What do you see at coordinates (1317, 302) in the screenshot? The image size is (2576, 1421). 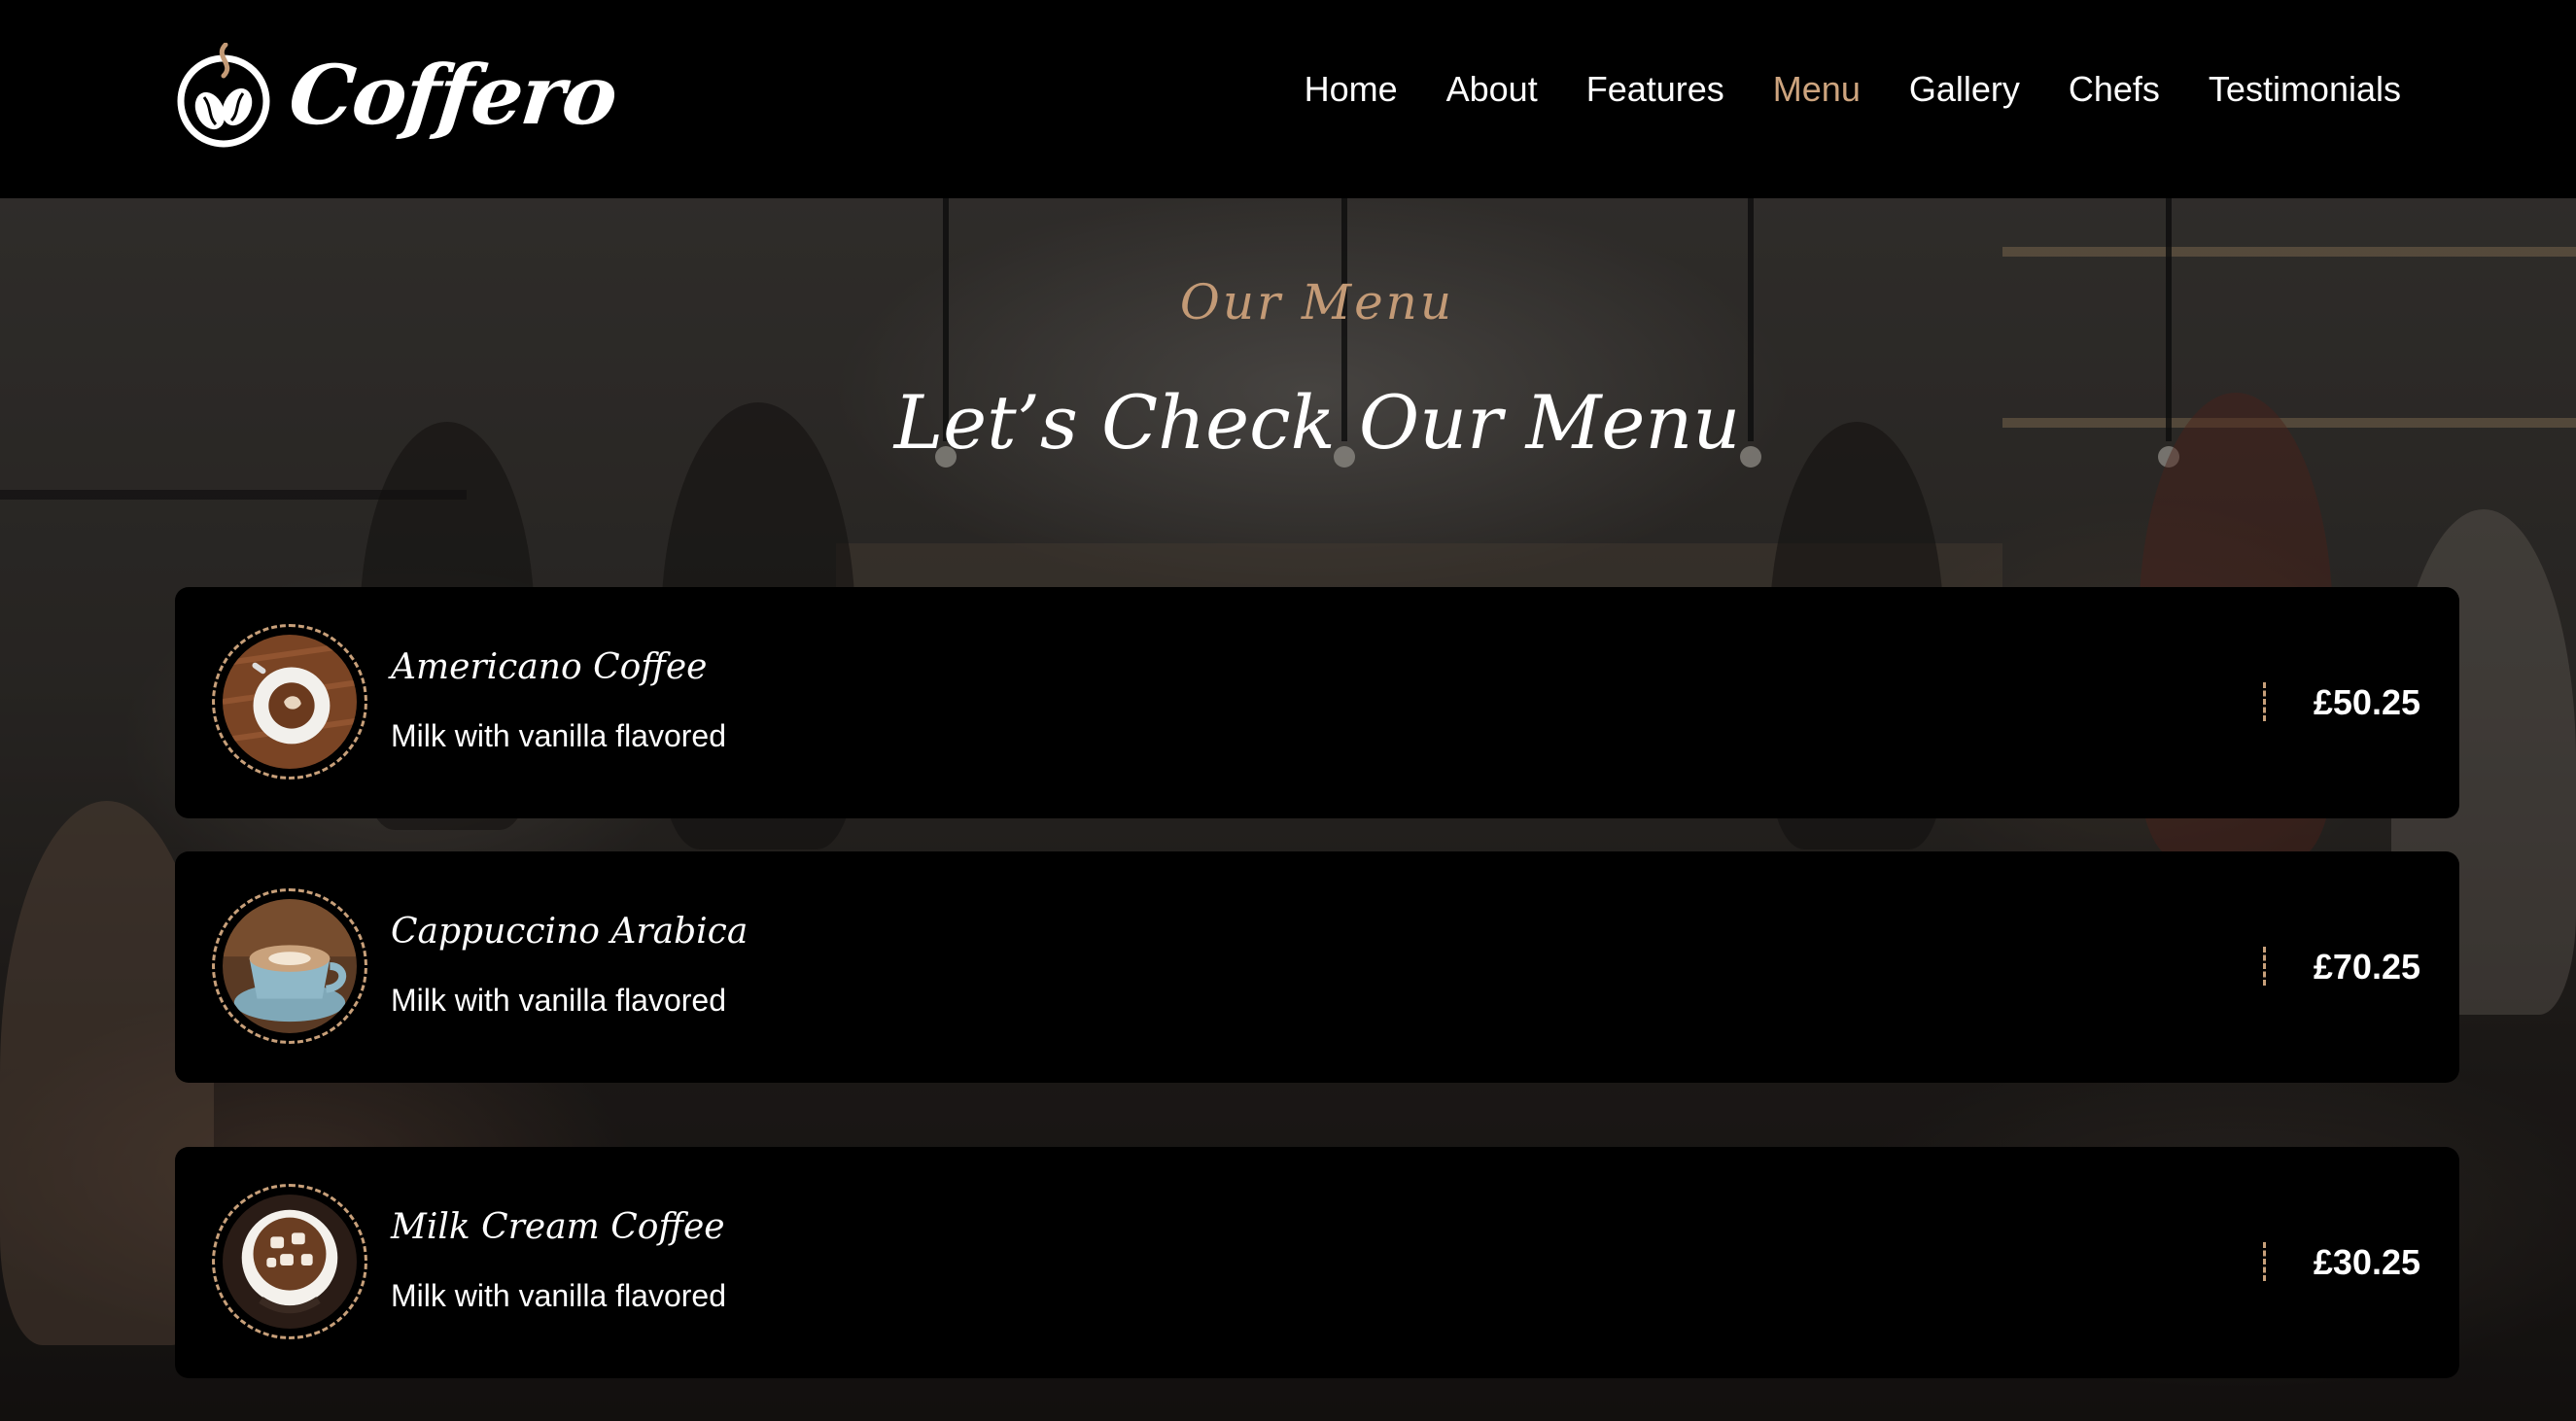 I see `section-subtitle: Our Menu` at bounding box center [1317, 302].